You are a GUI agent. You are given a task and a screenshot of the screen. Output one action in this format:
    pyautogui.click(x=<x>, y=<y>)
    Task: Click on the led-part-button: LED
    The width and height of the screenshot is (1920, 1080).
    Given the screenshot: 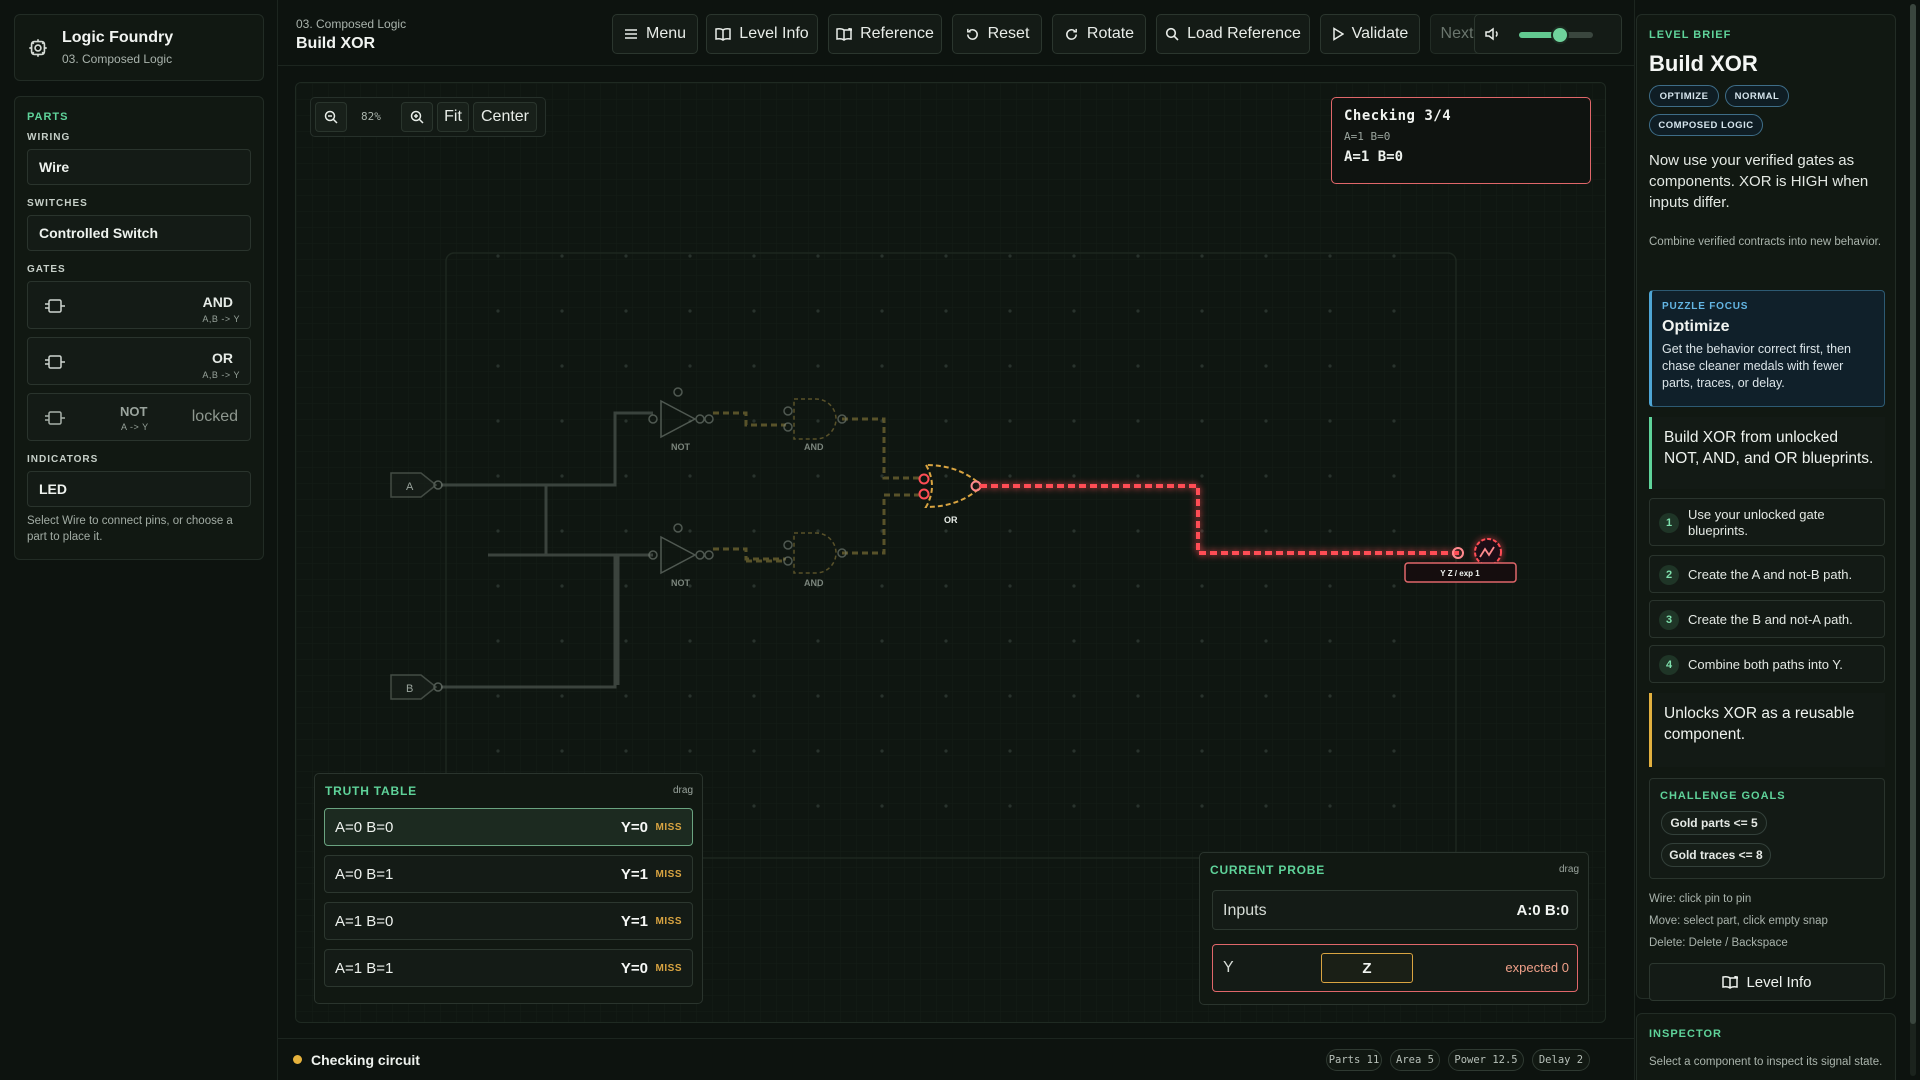 What is the action you would take?
    pyautogui.click(x=139, y=489)
    